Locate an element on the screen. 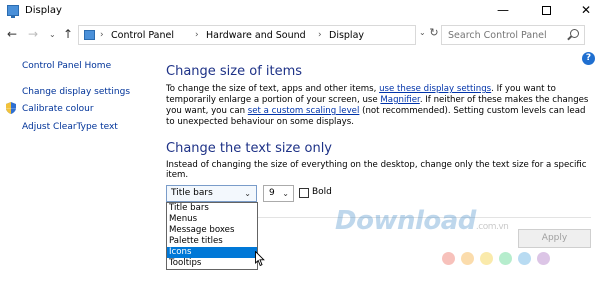 The width and height of the screenshot is (600, 282). forward-arrow-icon: → is located at coordinates (33, 34).